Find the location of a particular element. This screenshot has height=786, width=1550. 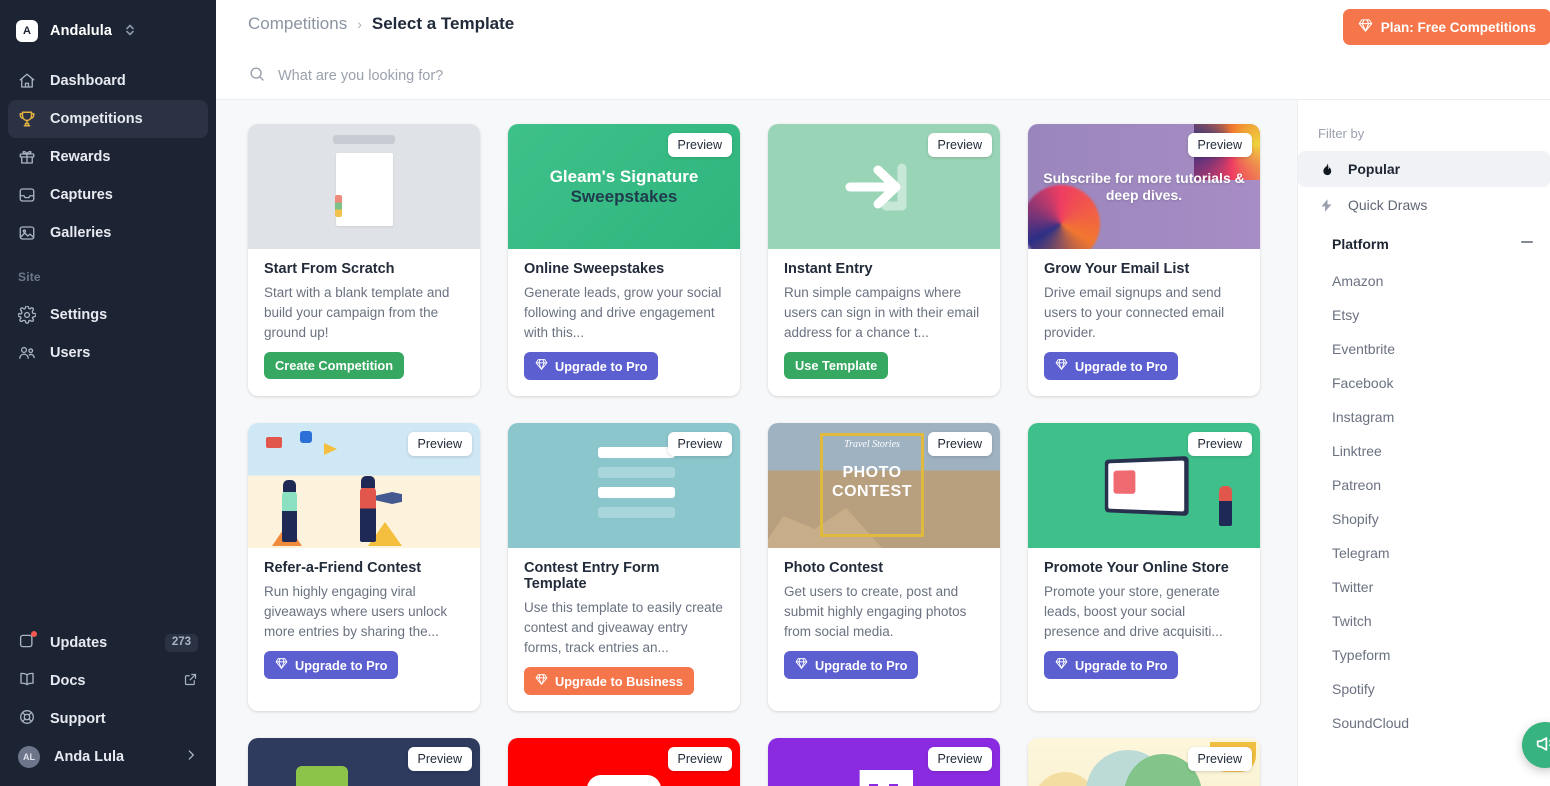

sidebar-item-captures: Captures is located at coordinates (108, 195).